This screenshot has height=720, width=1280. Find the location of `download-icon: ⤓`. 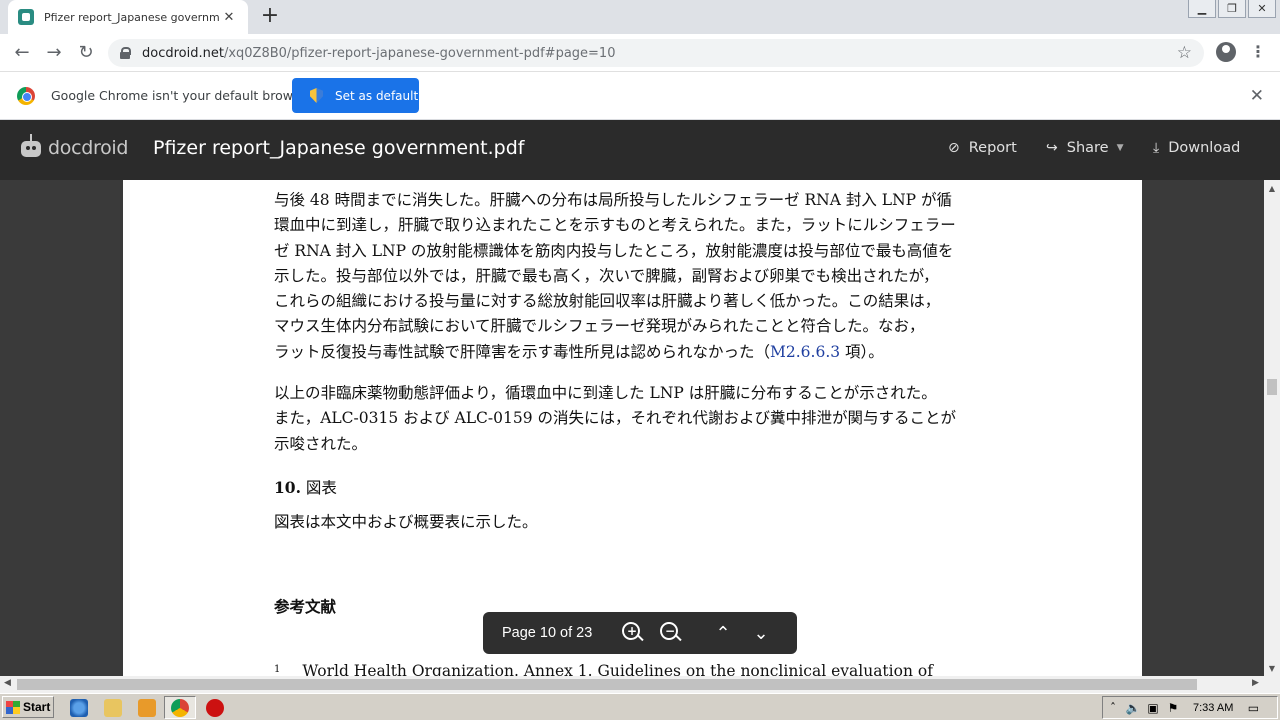

download-icon: ⤓ is located at coordinates (1156, 148).